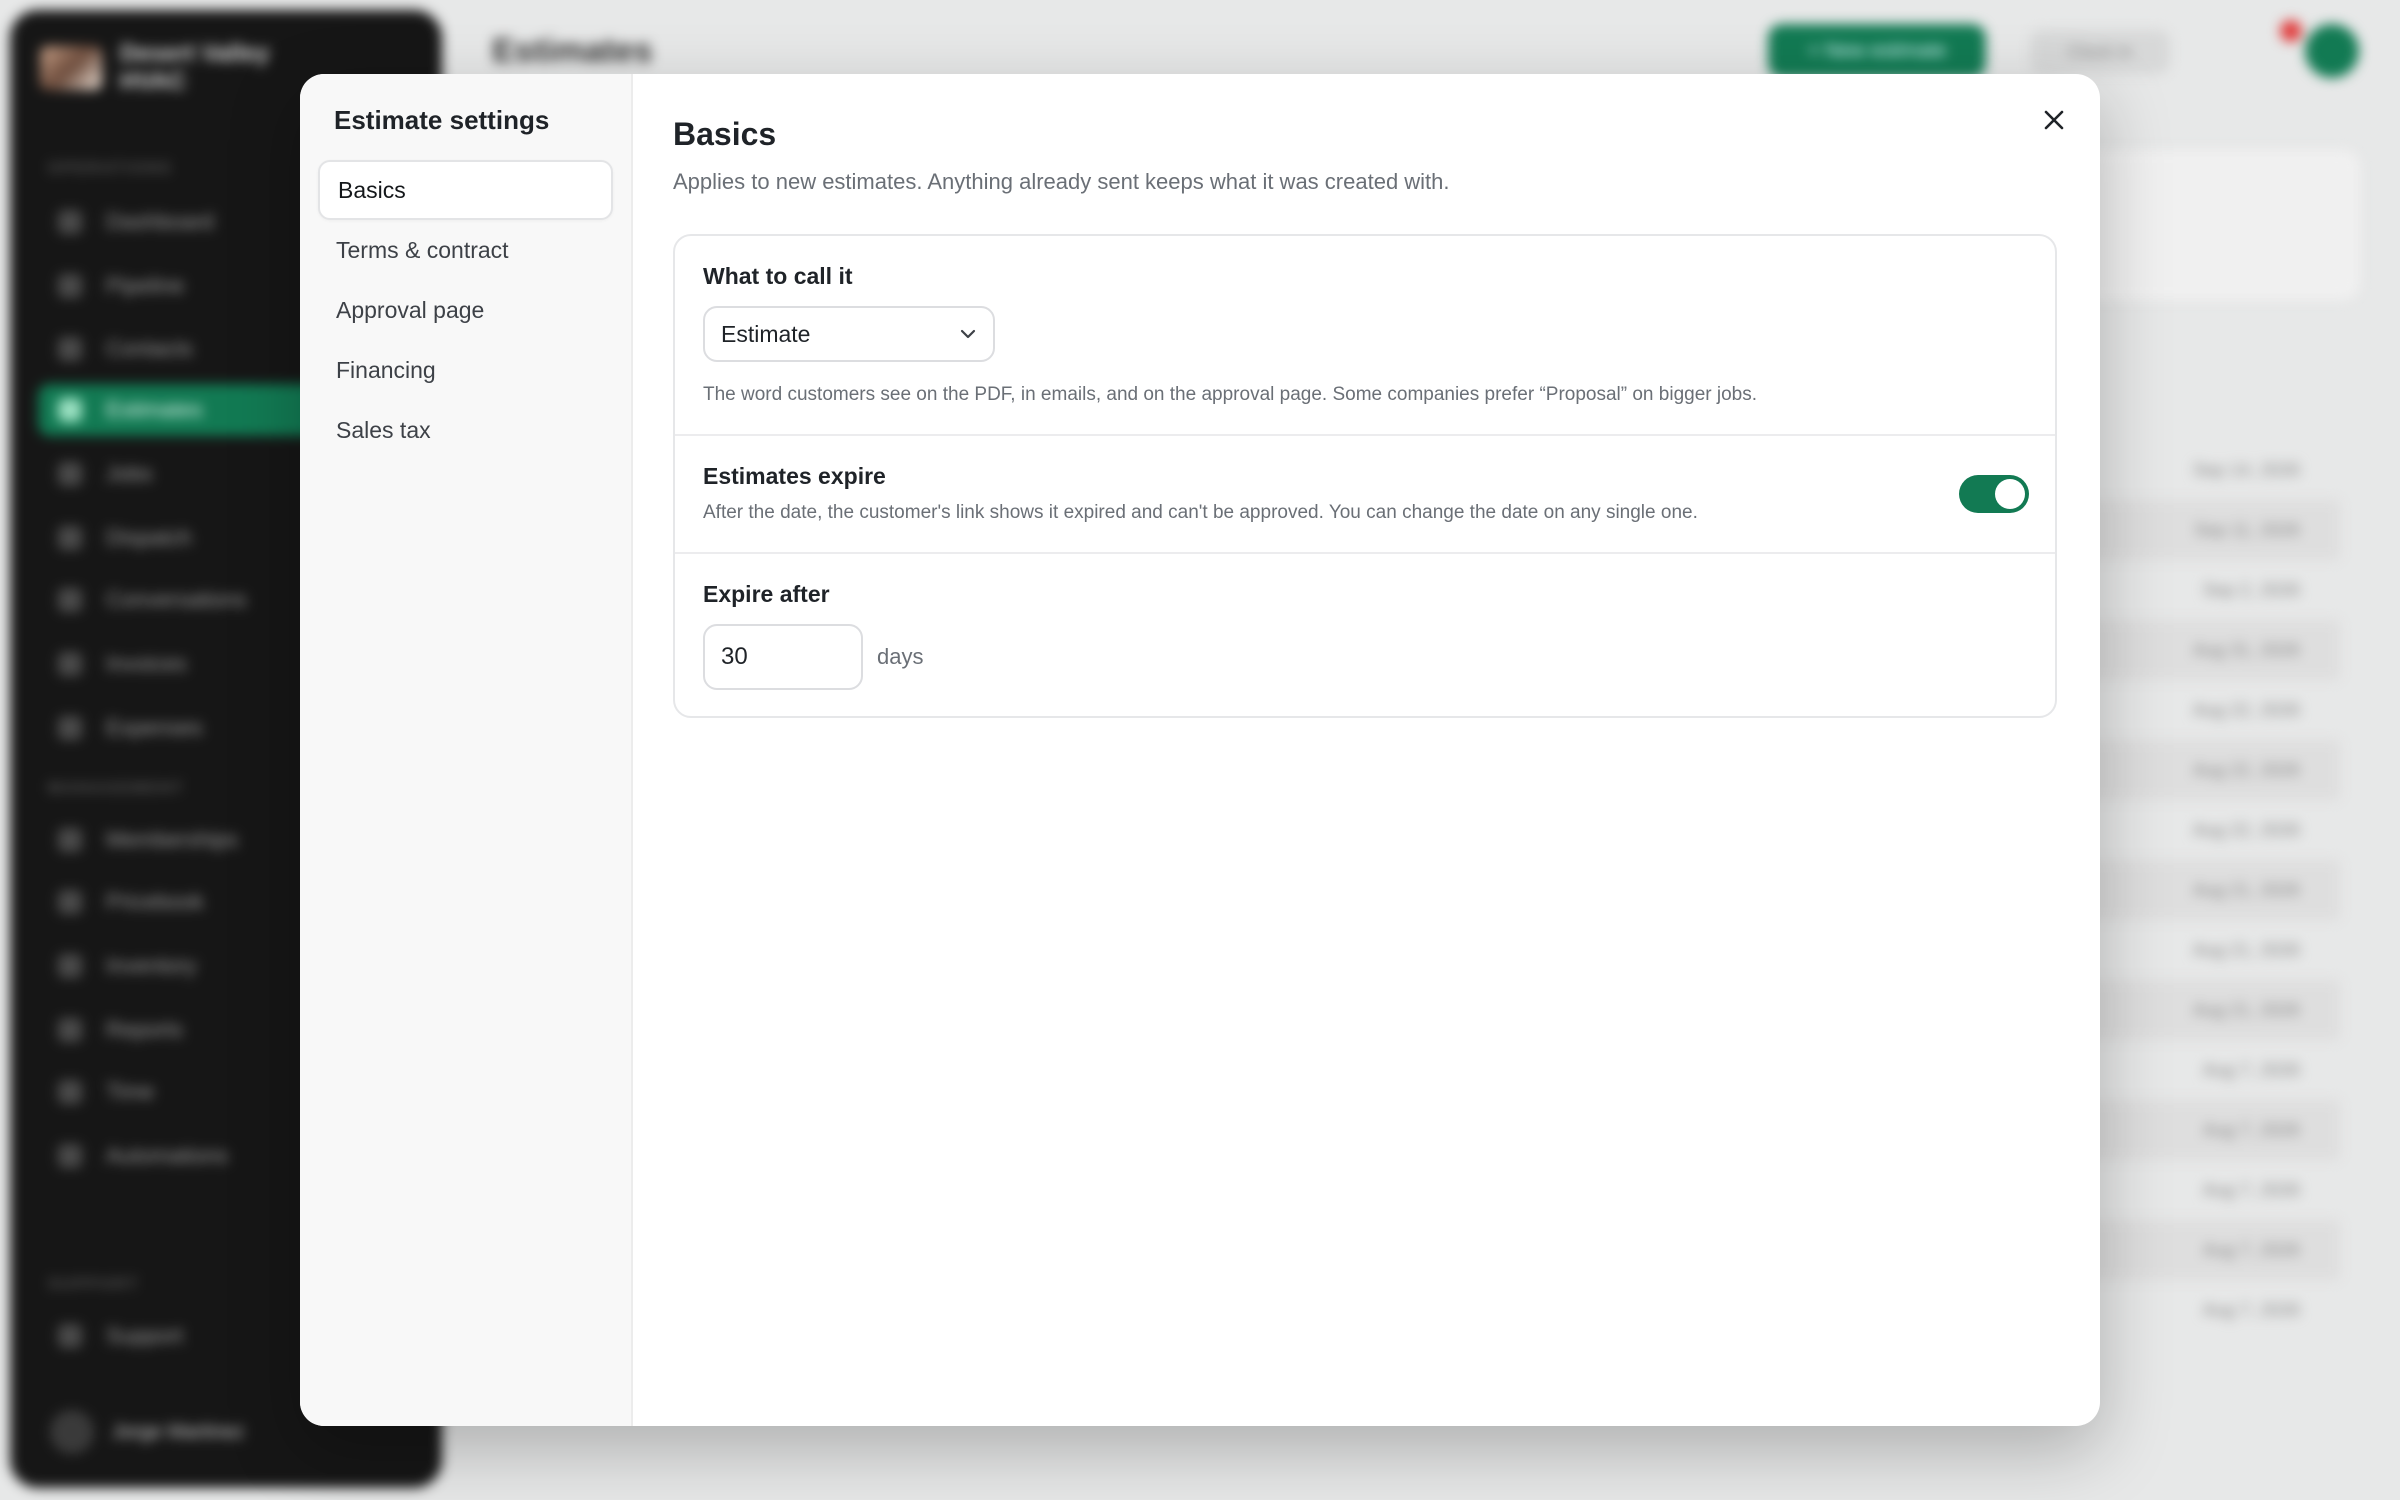 This screenshot has width=2400, height=1500. I want to click on page-title: Estimates, so click(572, 51).